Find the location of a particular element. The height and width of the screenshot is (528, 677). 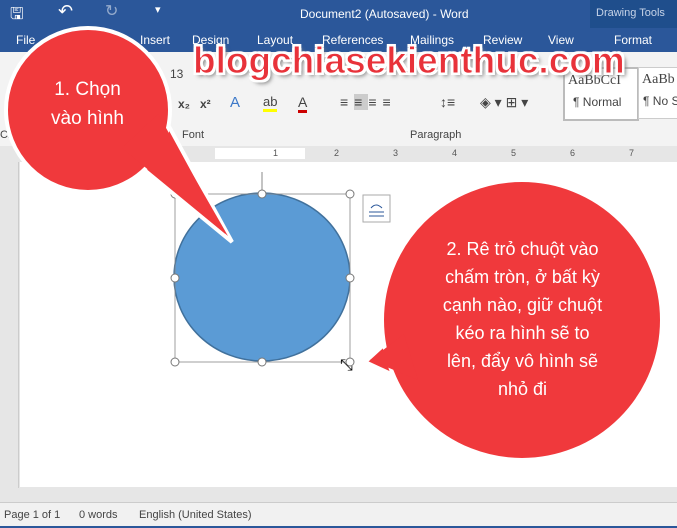

resize-cursor-icon: ⤡ is located at coordinates (346, 365).